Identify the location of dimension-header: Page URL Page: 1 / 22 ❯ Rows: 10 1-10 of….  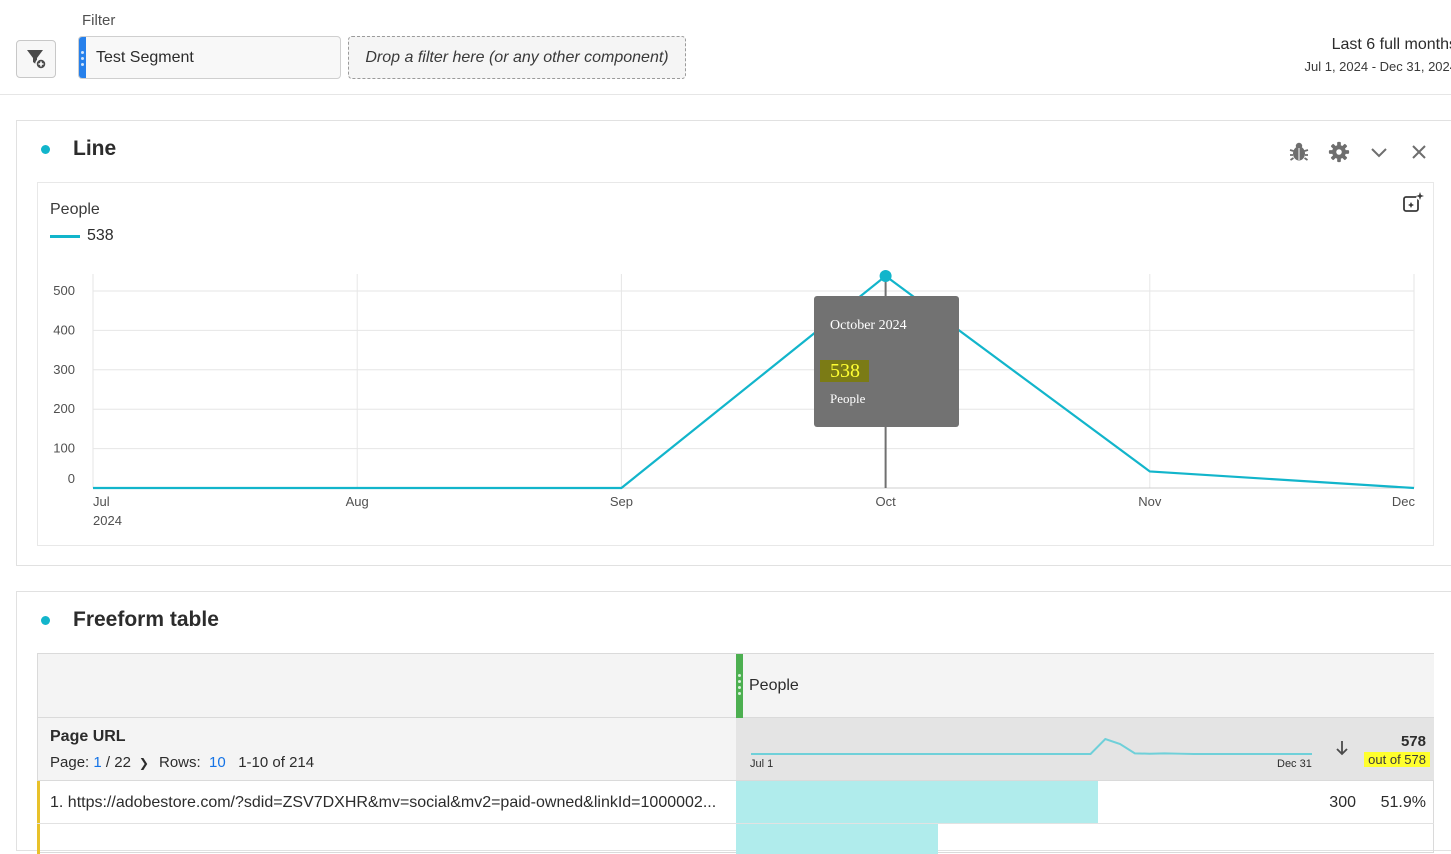
(387, 749).